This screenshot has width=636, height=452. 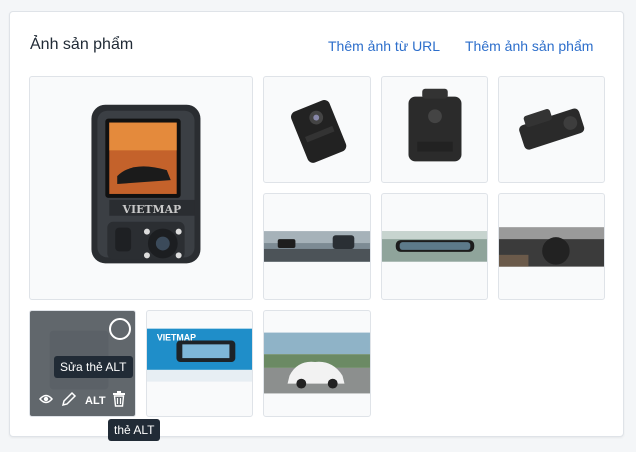 I want to click on alt-tooltip: thẻ ALT, so click(x=134, y=430).